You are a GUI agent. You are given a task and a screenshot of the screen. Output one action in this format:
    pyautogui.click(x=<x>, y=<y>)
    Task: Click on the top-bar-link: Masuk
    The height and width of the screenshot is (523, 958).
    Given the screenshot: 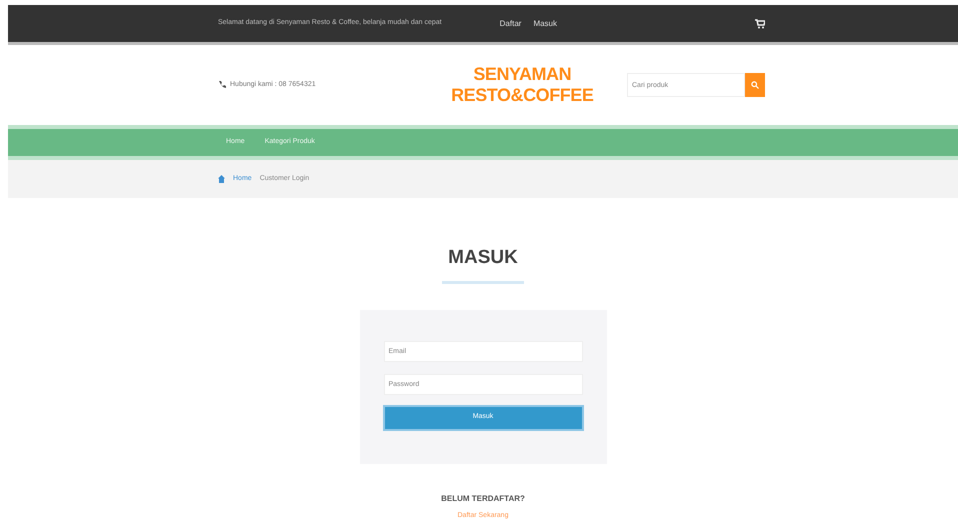 What is the action you would take?
    pyautogui.click(x=545, y=24)
    